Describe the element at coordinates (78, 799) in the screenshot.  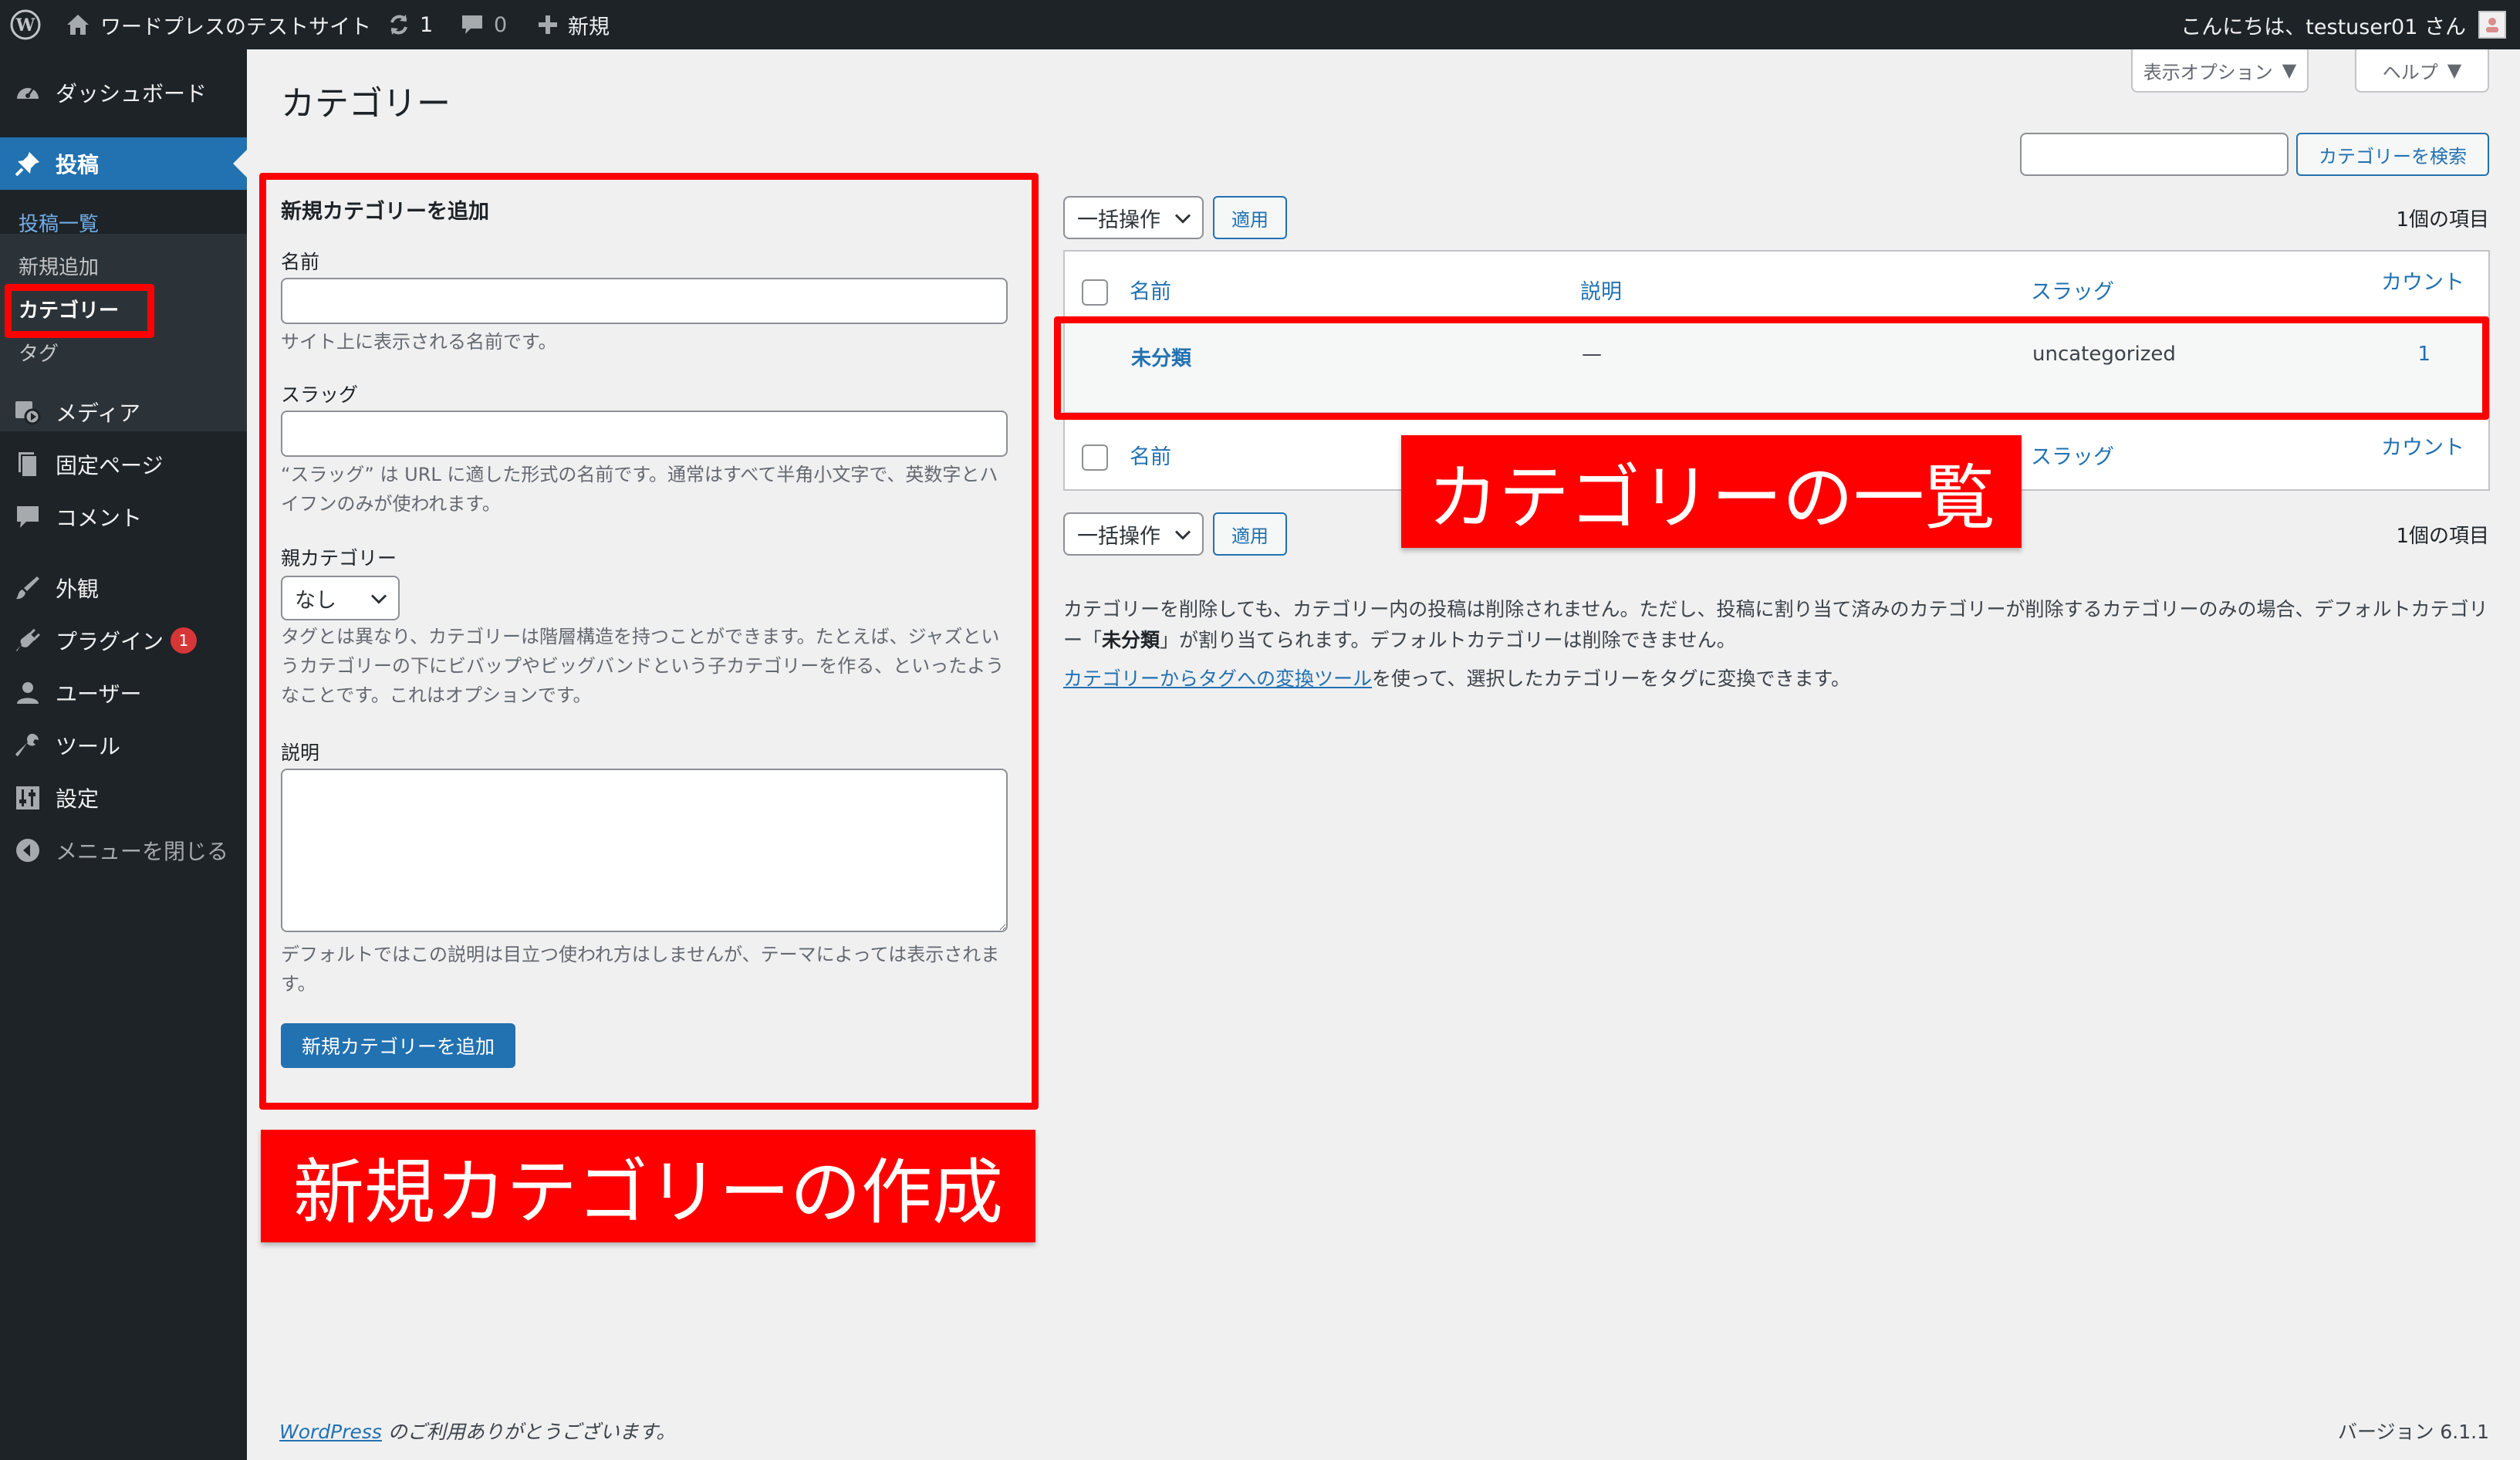
I see `sidebar-label-settings: 設定` at that location.